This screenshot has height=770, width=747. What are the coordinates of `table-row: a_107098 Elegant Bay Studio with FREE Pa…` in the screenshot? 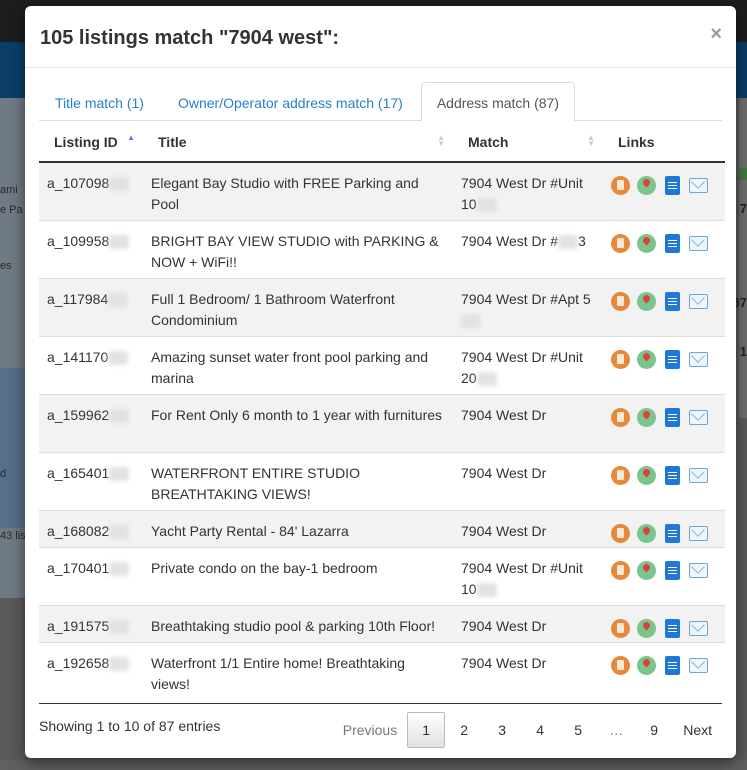 It's located at (382, 191).